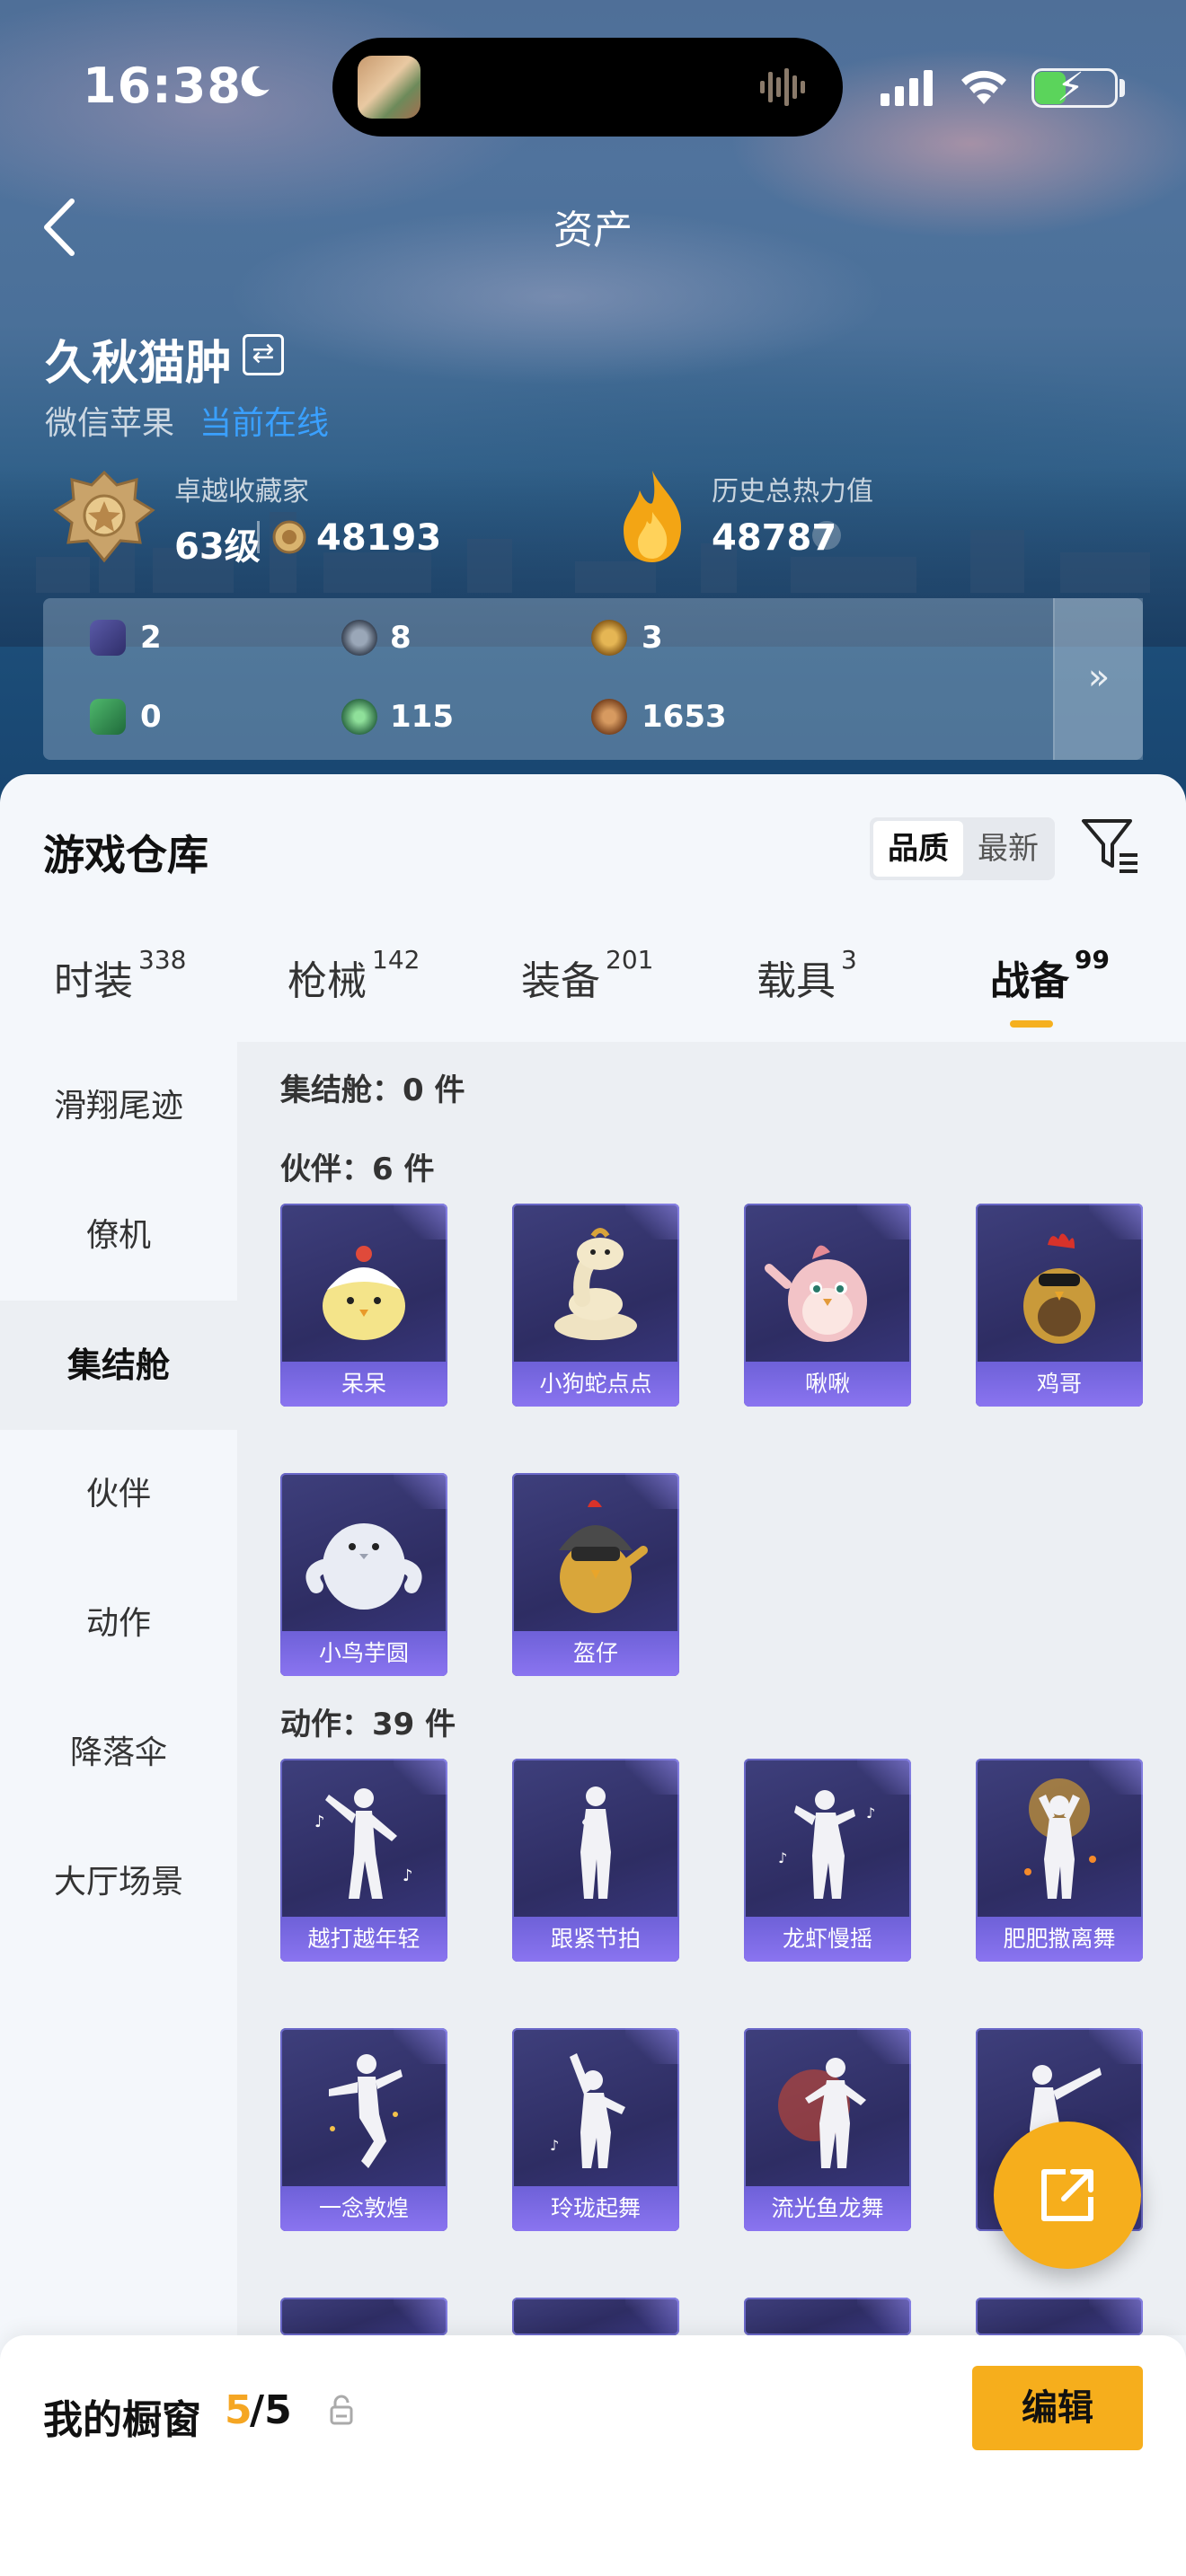 This screenshot has height=2576, width=1186. What do you see at coordinates (379, 538) in the screenshot?
I see `collector-points: 48193` at bounding box center [379, 538].